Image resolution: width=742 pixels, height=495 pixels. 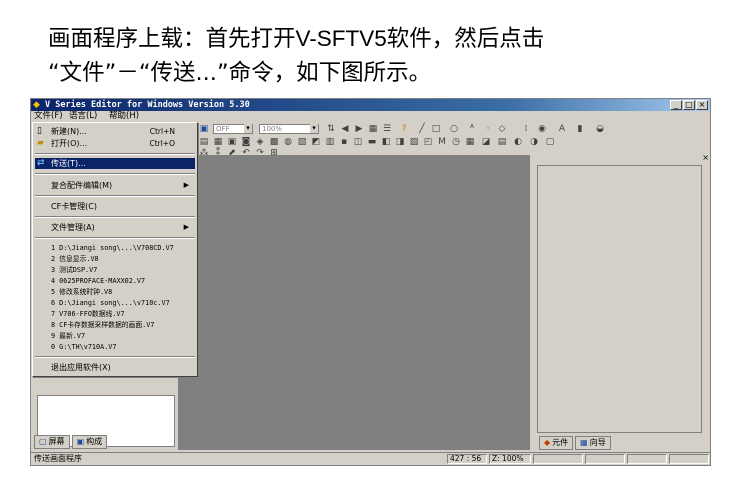 What do you see at coordinates (372, 142) in the screenshot?
I see `part-icon: ▬` at bounding box center [372, 142].